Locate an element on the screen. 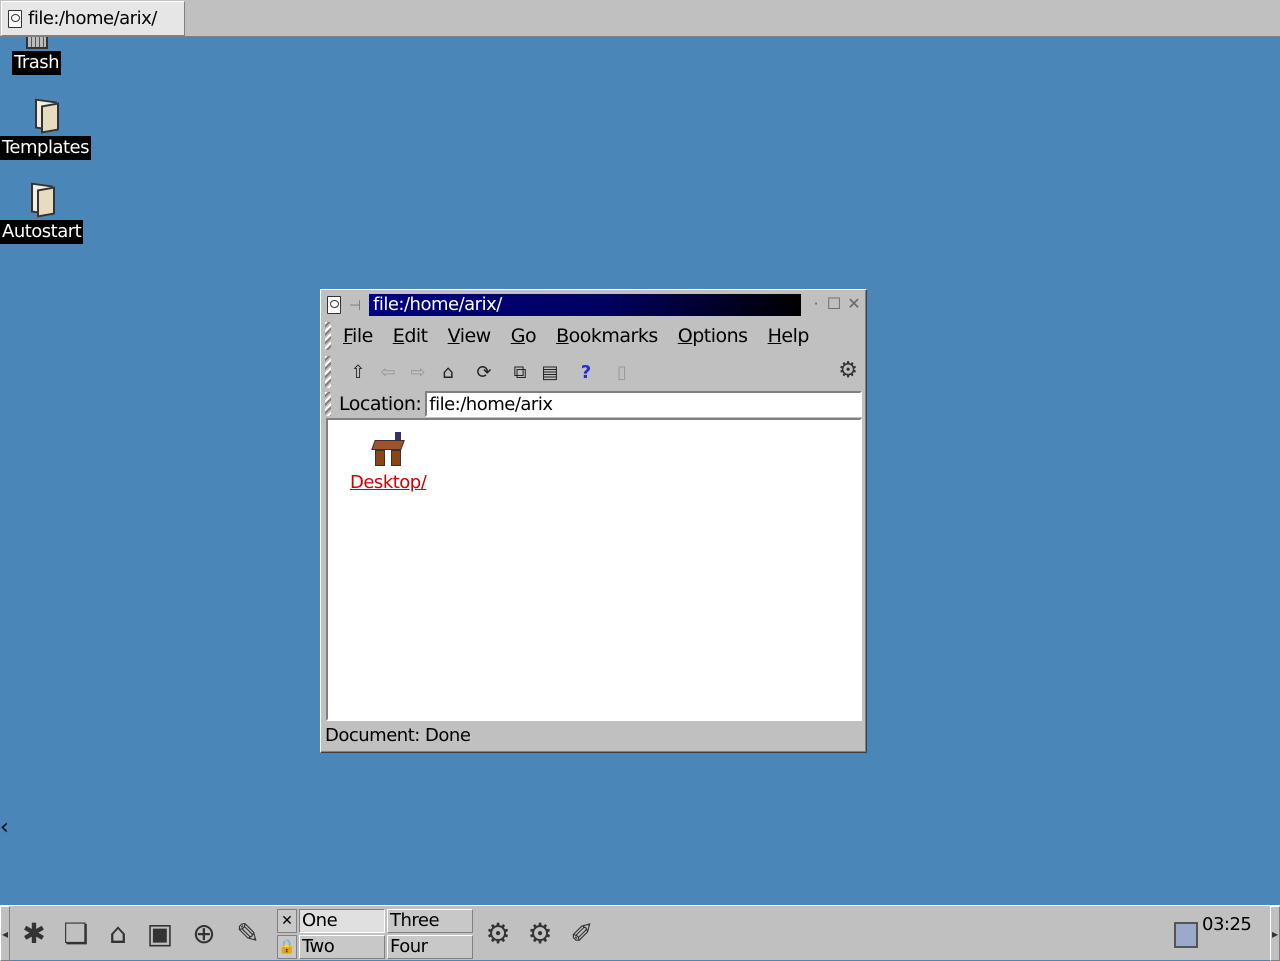  maximize-icon: ☐ is located at coordinates (834, 304).